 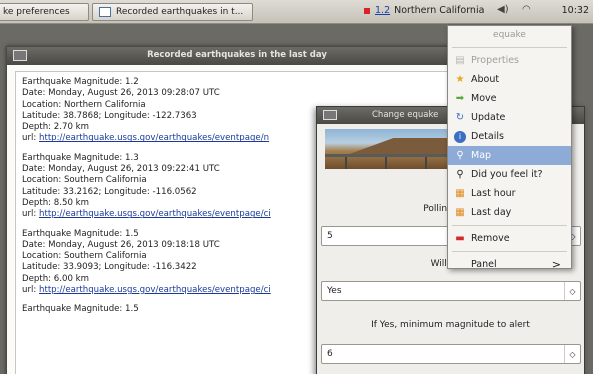 What do you see at coordinates (509, 79) in the screenshot?
I see `menu-item-about: ★ About` at bounding box center [509, 79].